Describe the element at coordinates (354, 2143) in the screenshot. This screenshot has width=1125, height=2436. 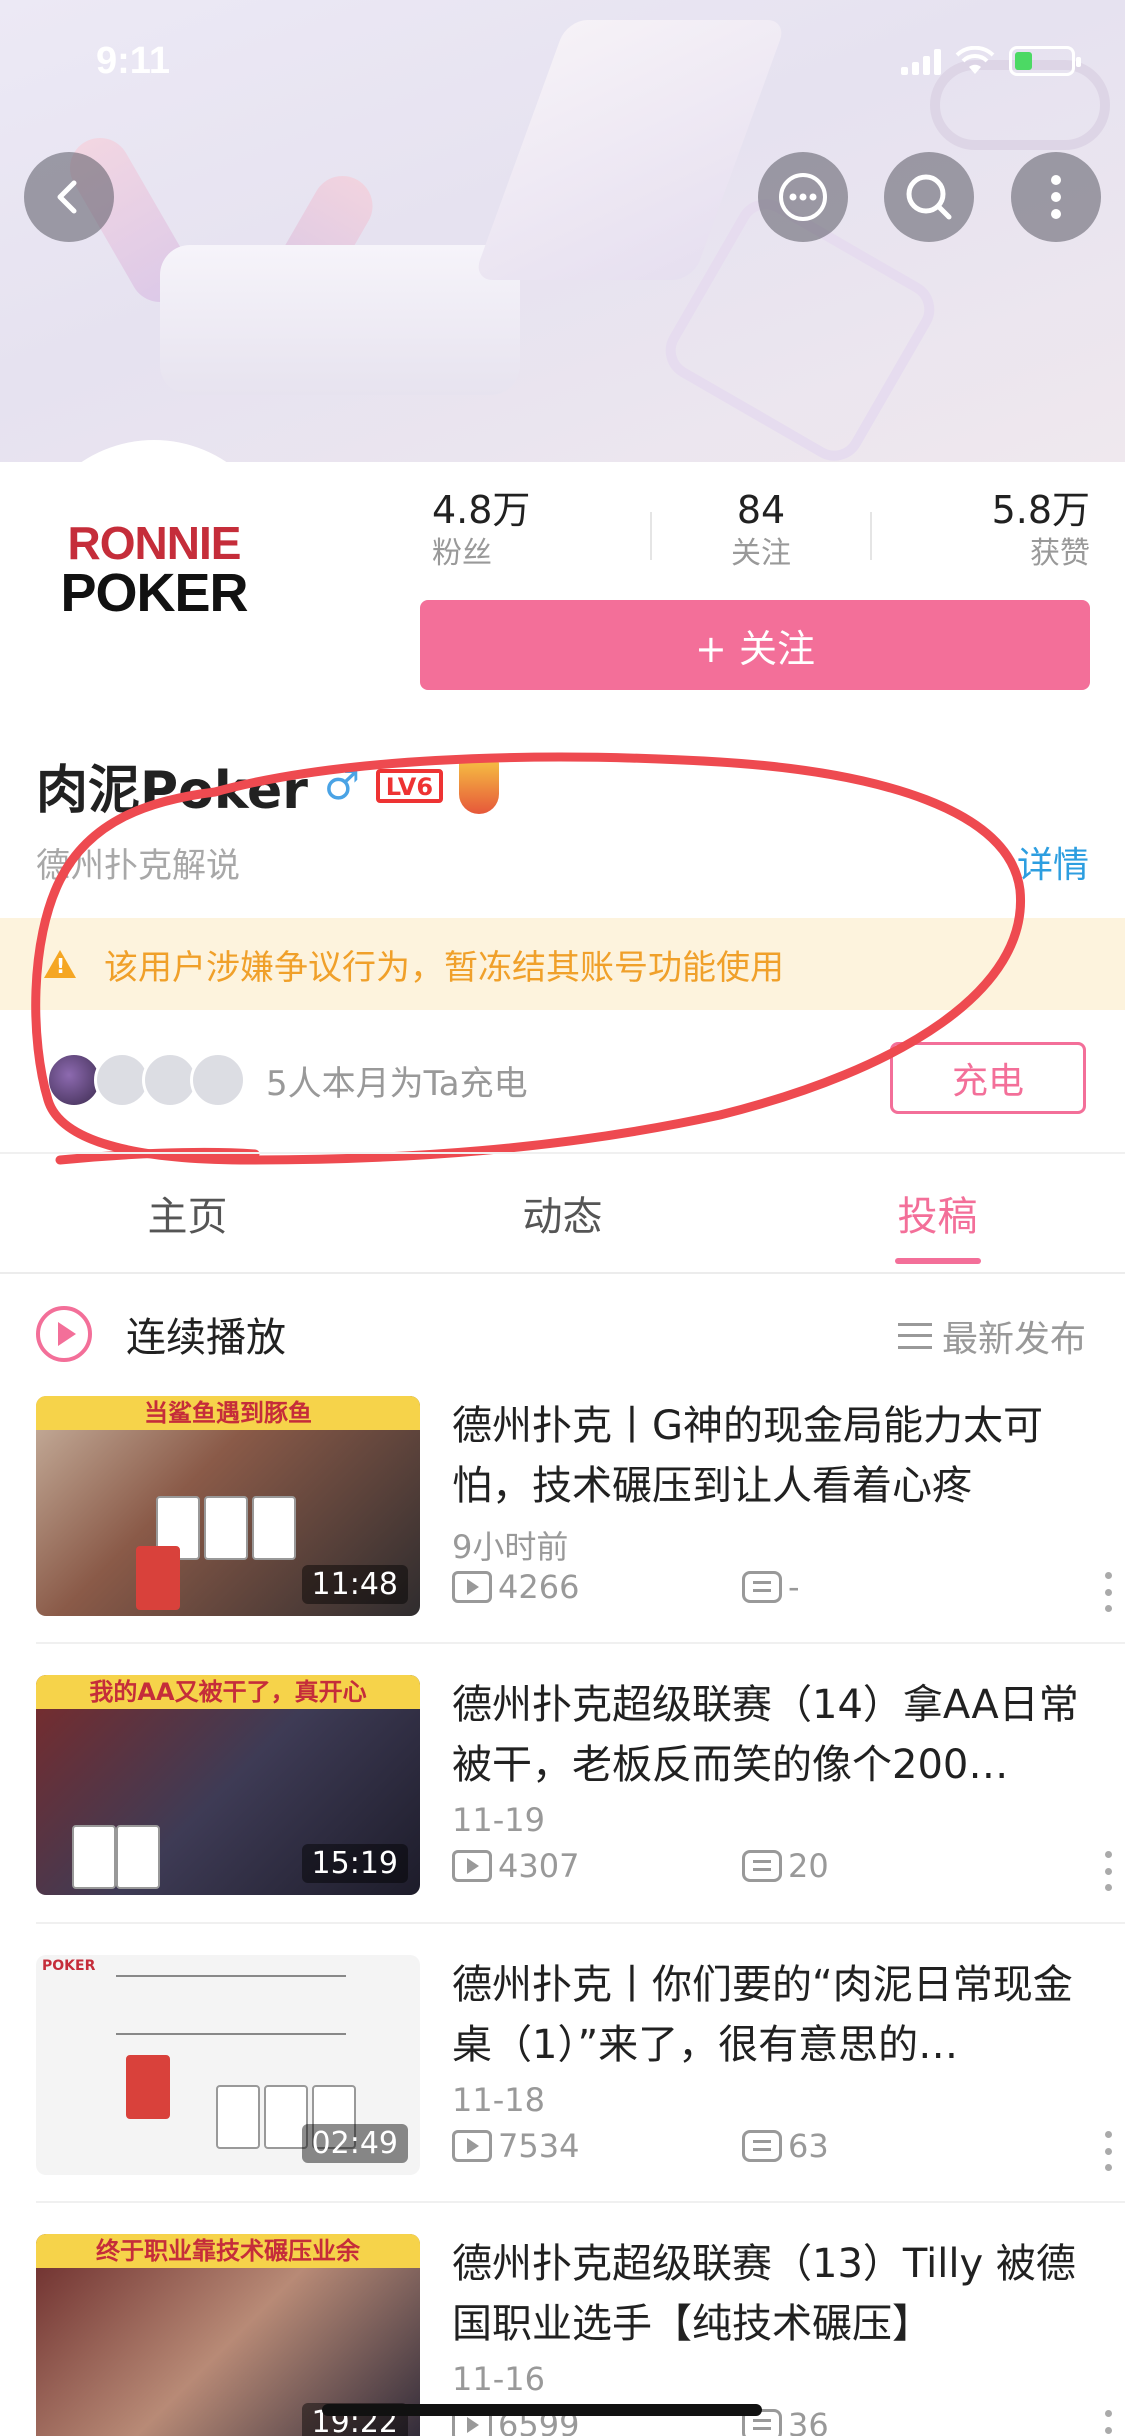
I see `video-duration: 02:49` at that location.